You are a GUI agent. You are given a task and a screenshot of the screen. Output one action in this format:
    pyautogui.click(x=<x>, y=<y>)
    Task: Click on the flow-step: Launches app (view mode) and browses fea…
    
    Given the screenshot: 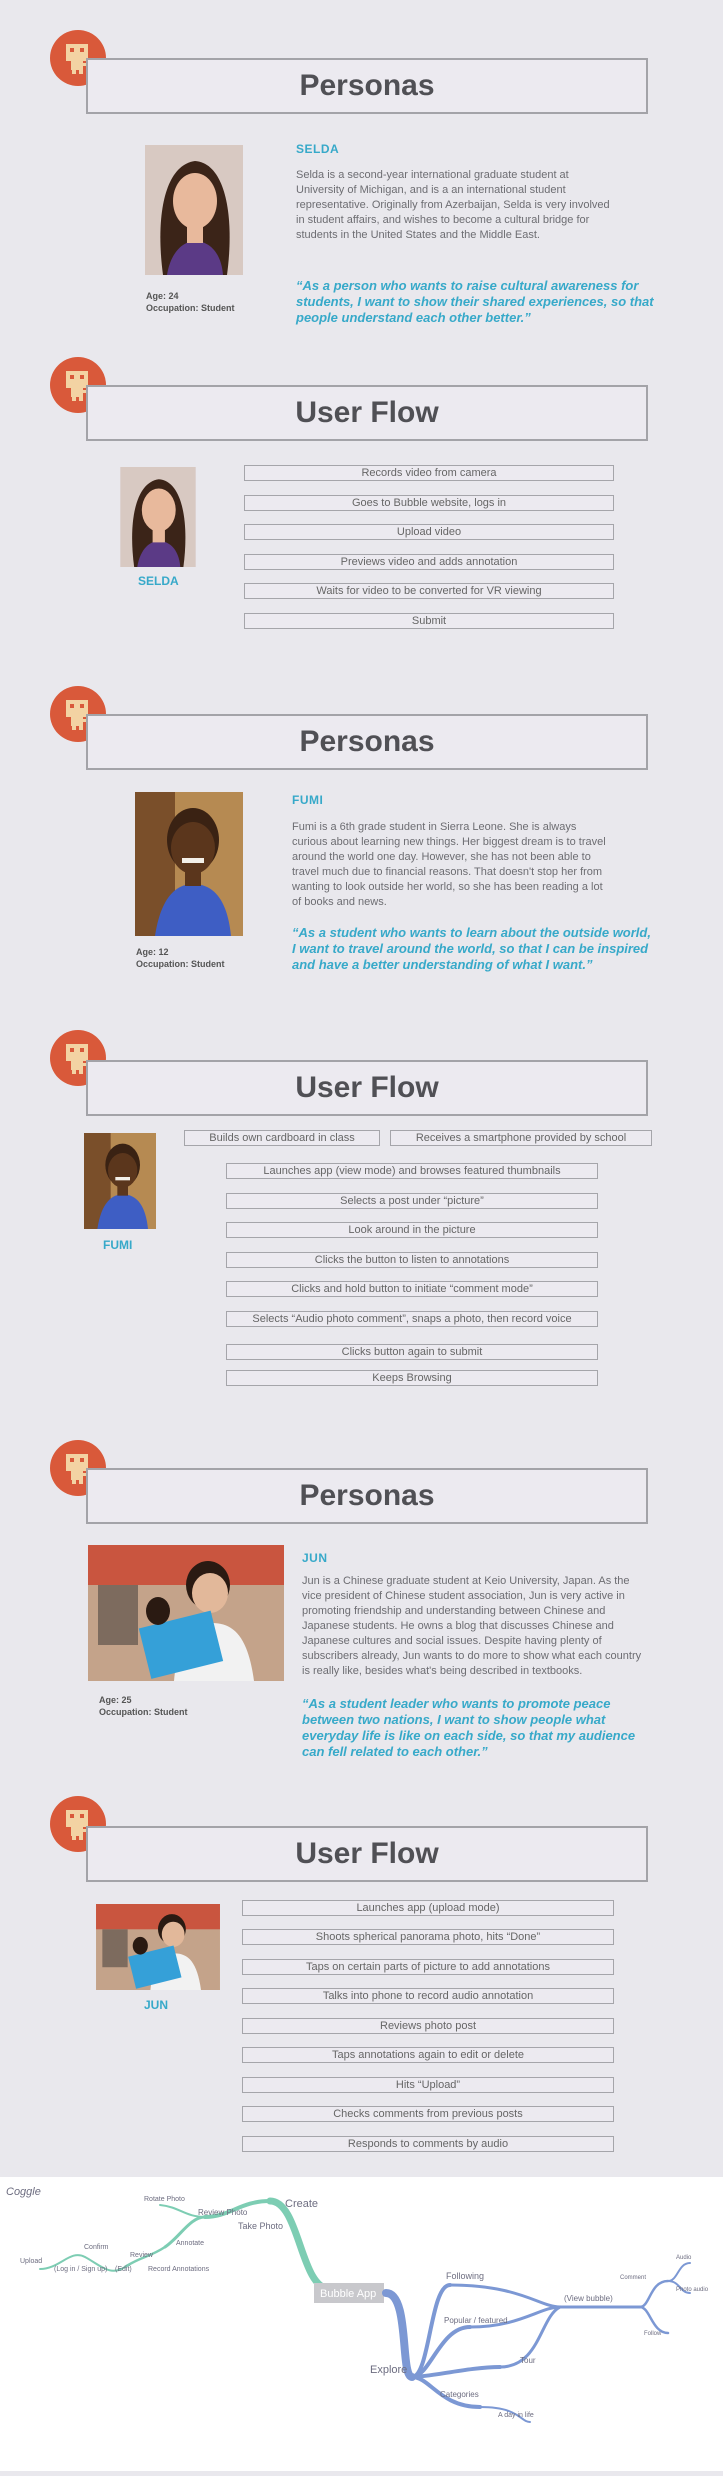 What is the action you would take?
    pyautogui.click(x=412, y=1171)
    